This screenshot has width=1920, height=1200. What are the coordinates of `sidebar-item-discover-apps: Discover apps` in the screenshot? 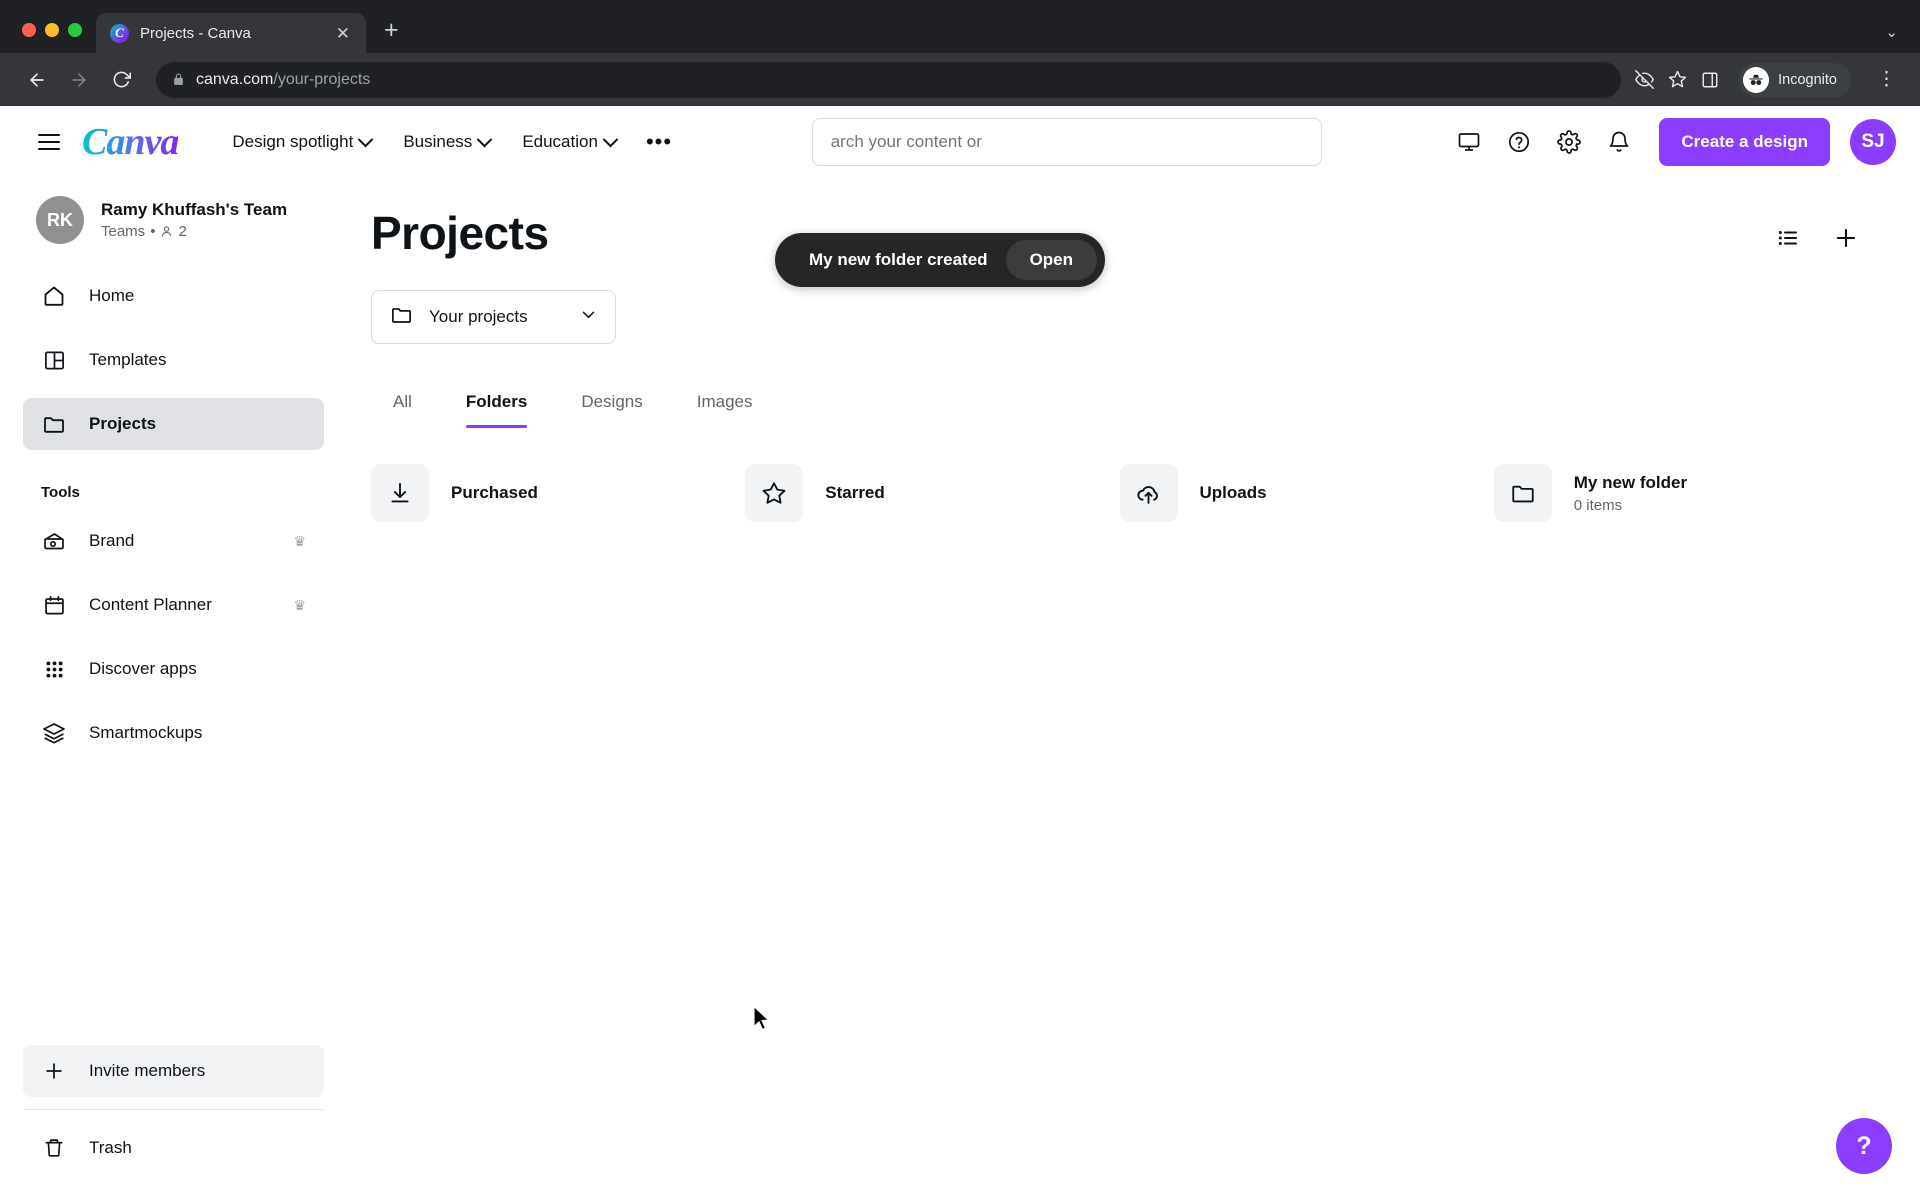 It's located at (173, 669).